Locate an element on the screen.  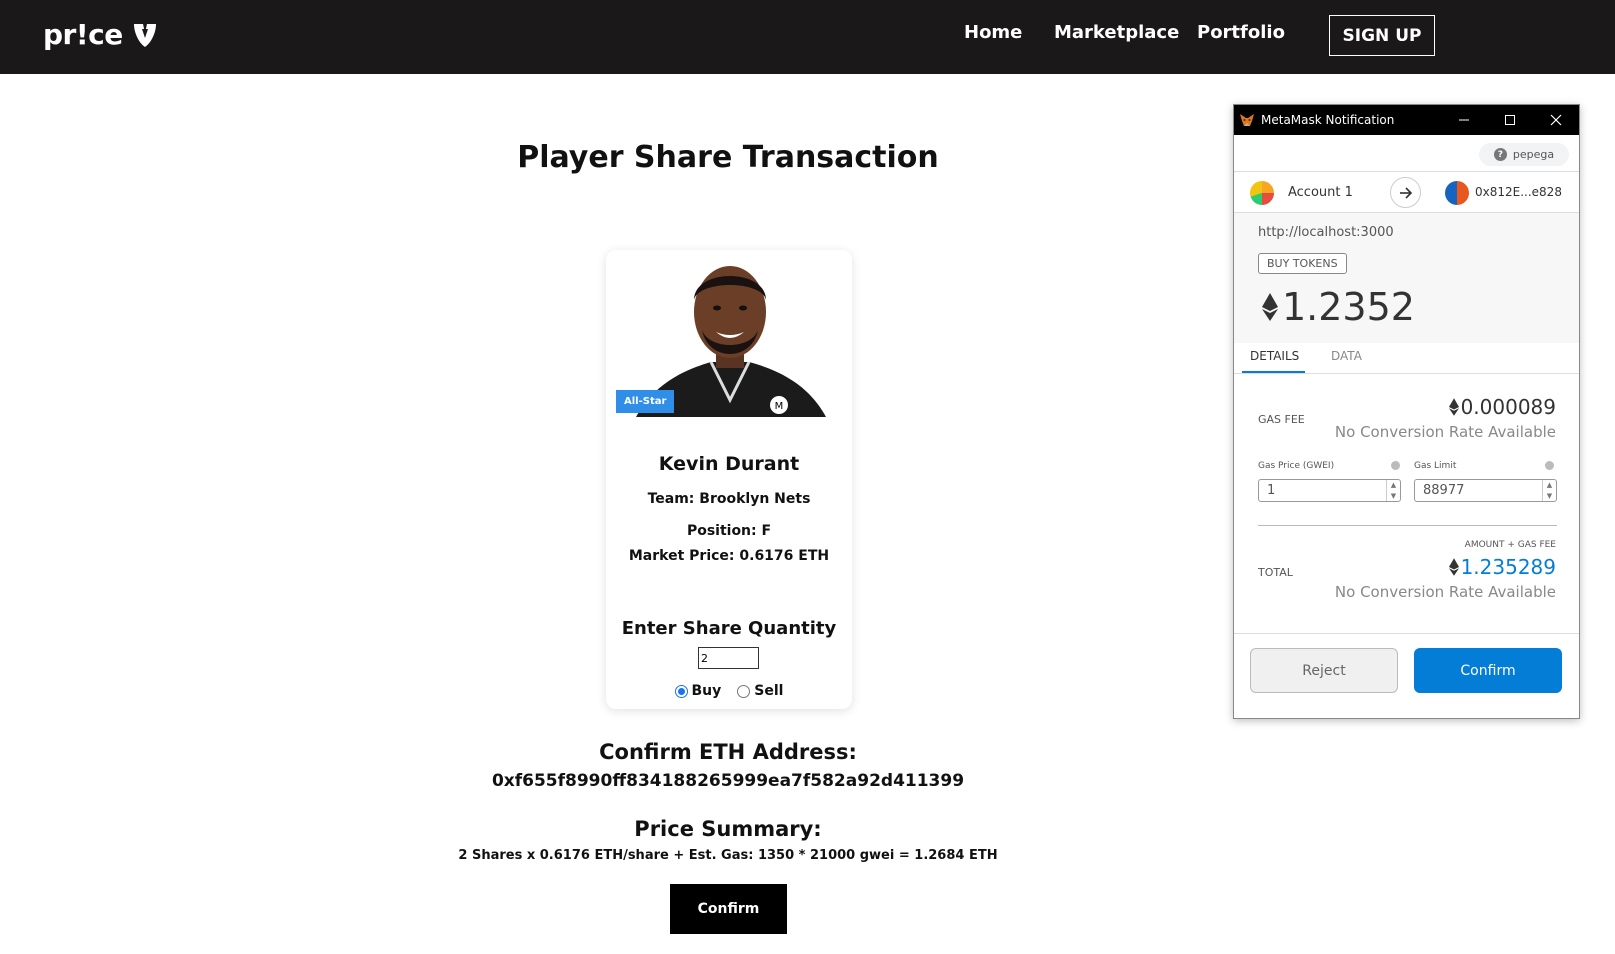
arrow-right-icon is located at coordinates (1405, 192).